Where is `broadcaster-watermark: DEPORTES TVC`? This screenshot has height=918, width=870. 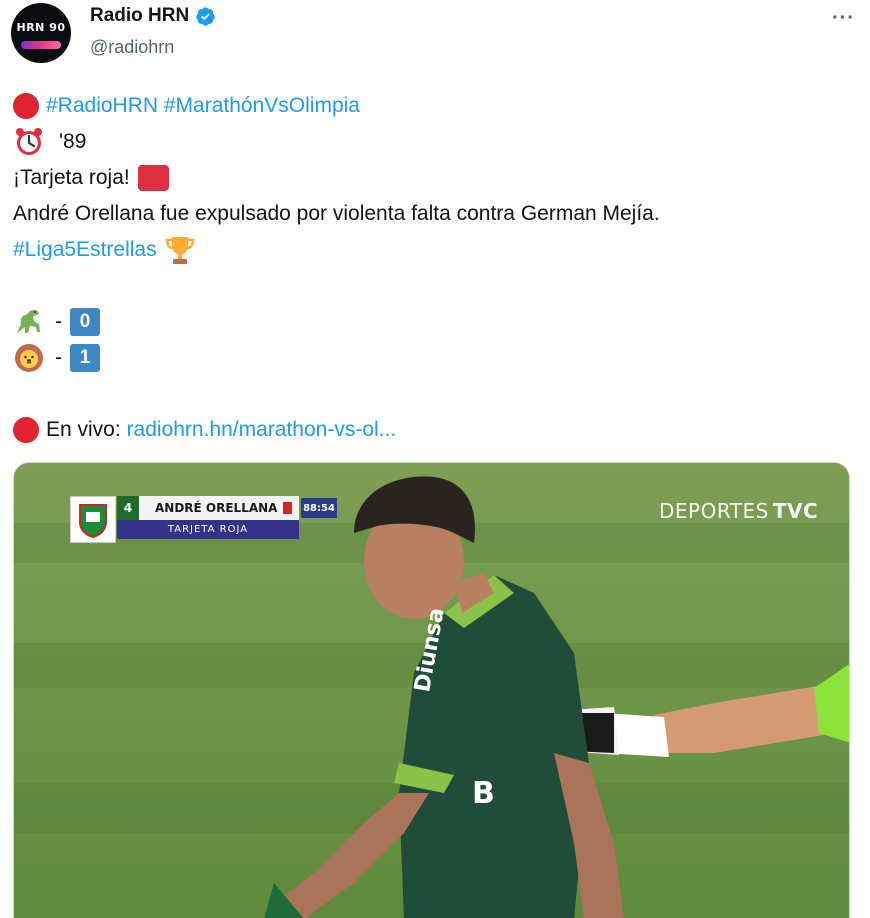 broadcaster-watermark: DEPORTES TVC is located at coordinates (738, 511).